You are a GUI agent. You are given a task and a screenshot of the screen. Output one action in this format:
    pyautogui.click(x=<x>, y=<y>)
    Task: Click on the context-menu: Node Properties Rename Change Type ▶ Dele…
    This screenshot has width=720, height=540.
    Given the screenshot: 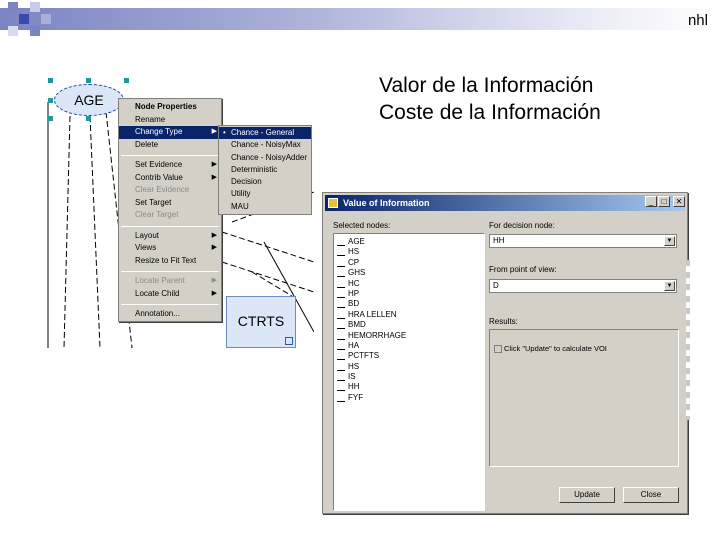 What is the action you would take?
    pyautogui.click(x=170, y=210)
    